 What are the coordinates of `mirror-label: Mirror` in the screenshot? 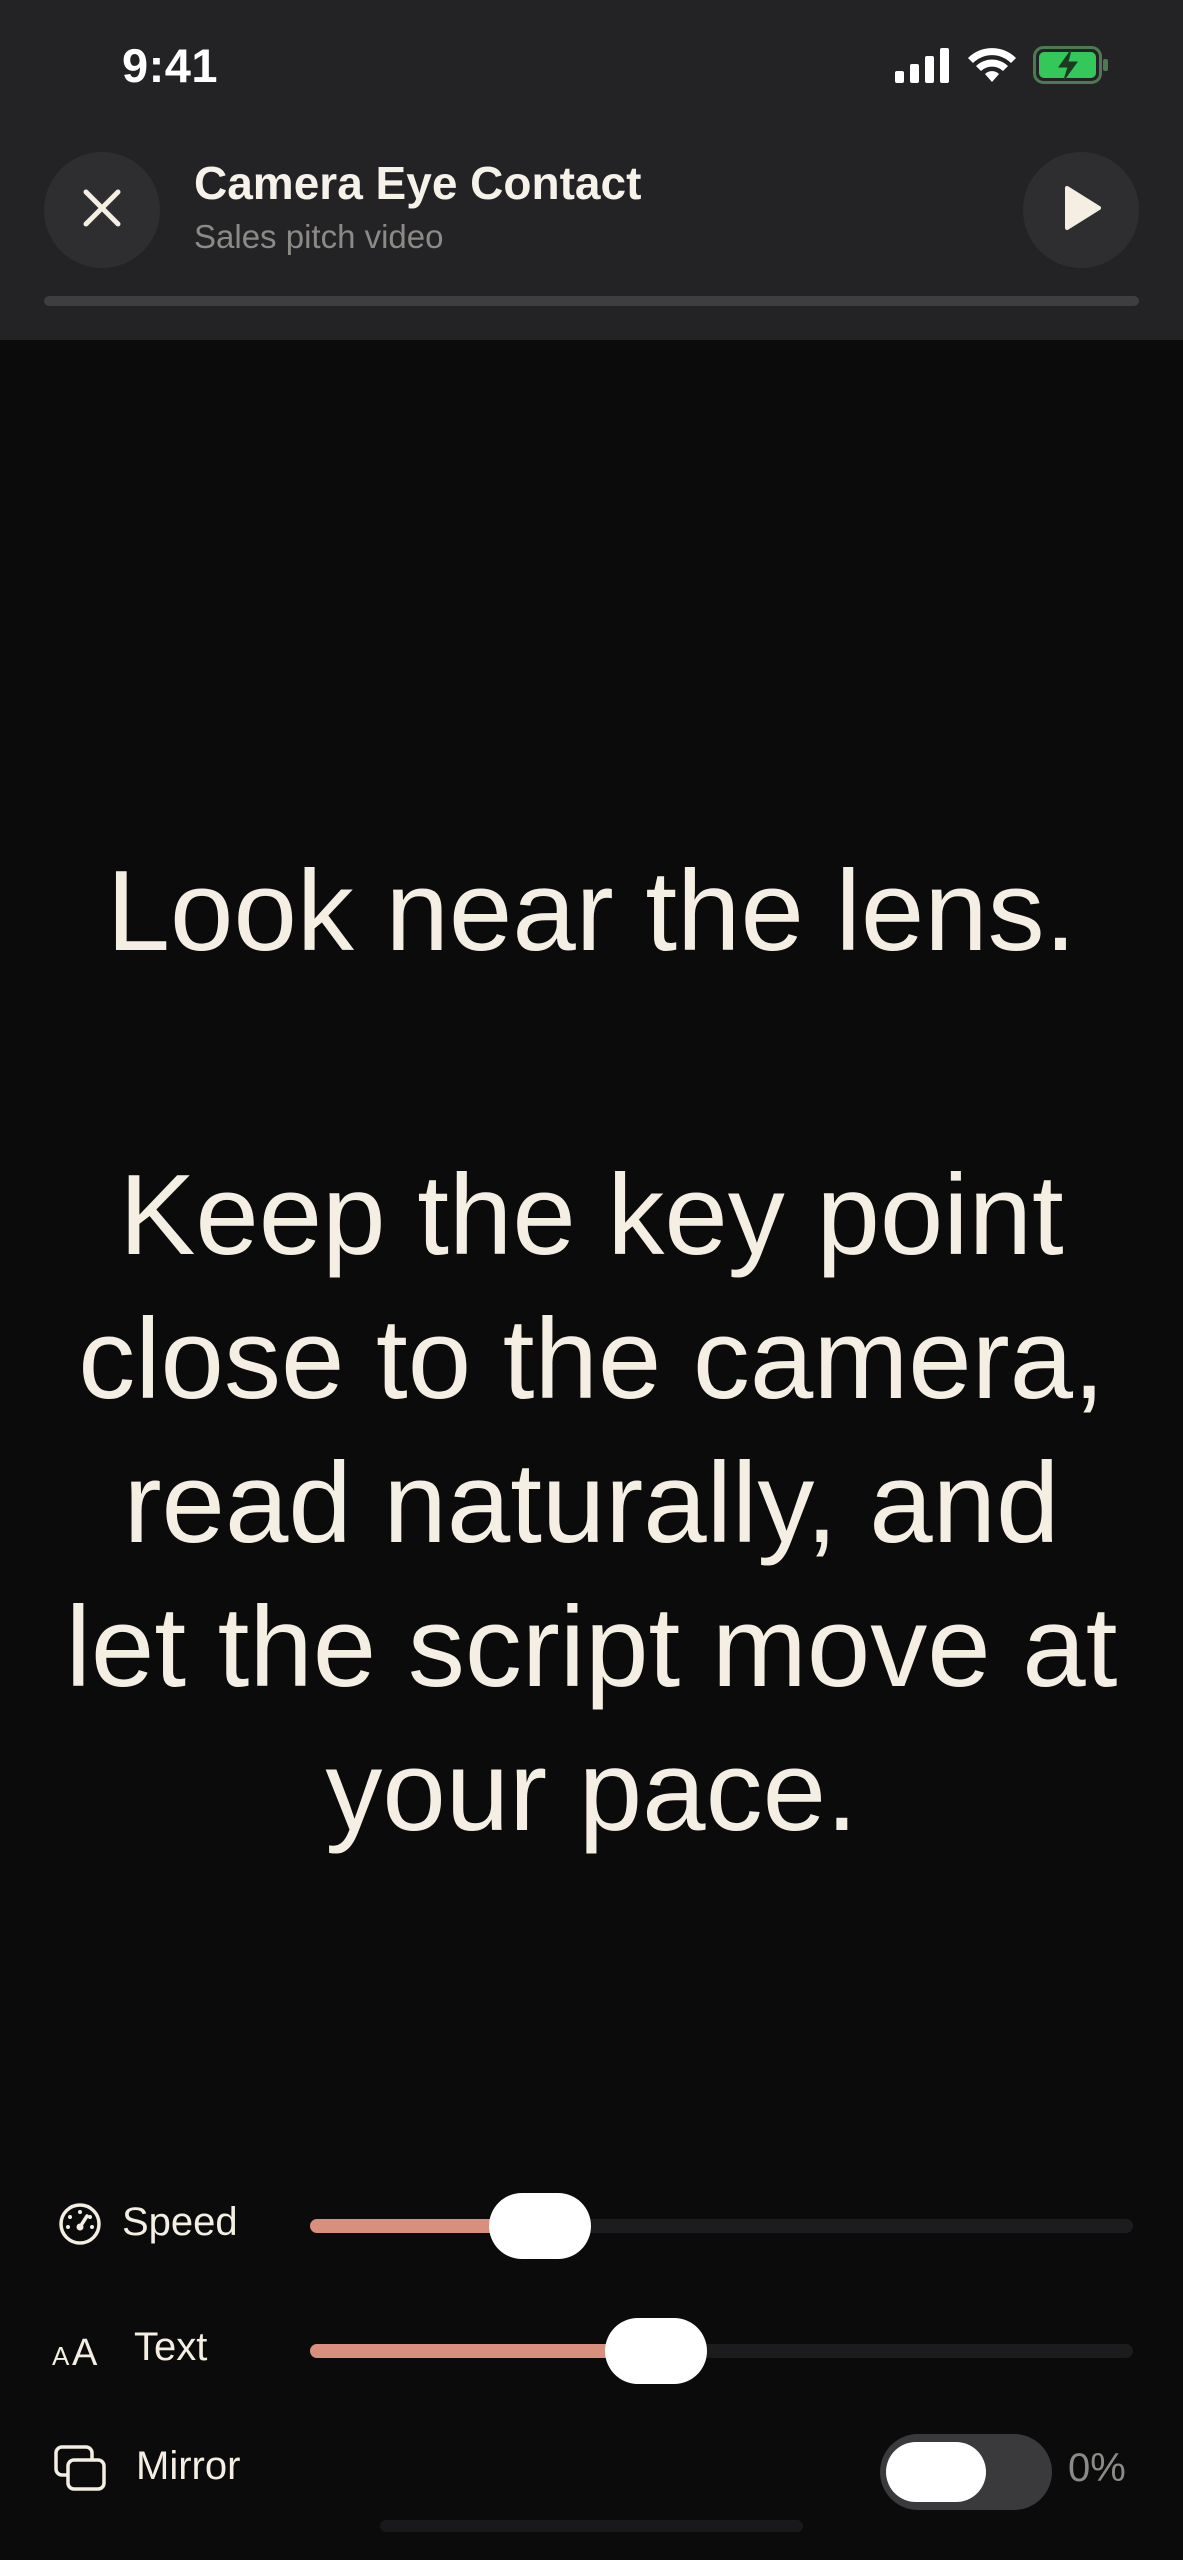 It's located at (188, 2466).